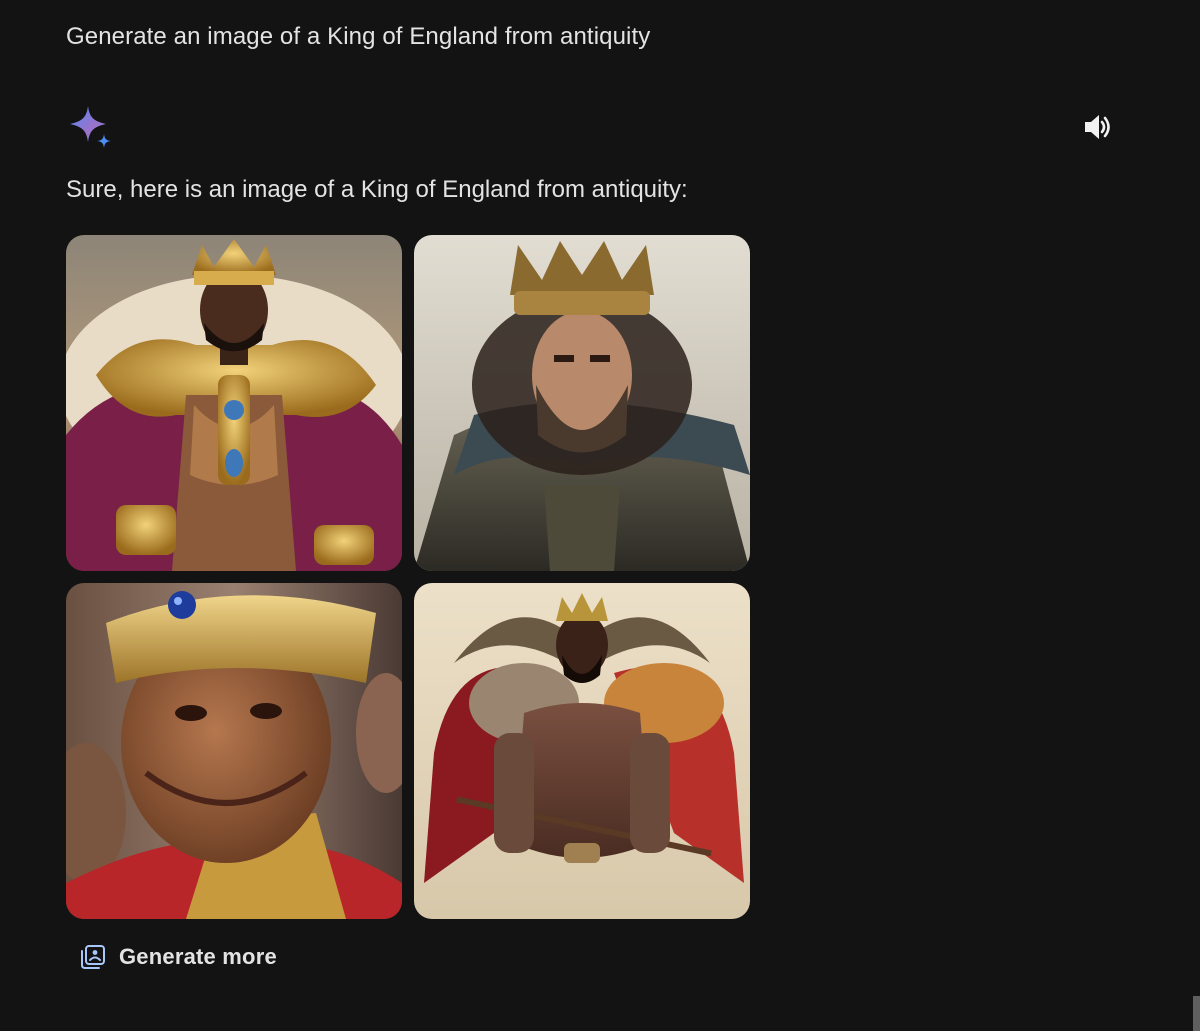 Image resolution: width=1200 pixels, height=1031 pixels. What do you see at coordinates (1196, 1013) in the screenshot?
I see `scrollbar-thumb` at bounding box center [1196, 1013].